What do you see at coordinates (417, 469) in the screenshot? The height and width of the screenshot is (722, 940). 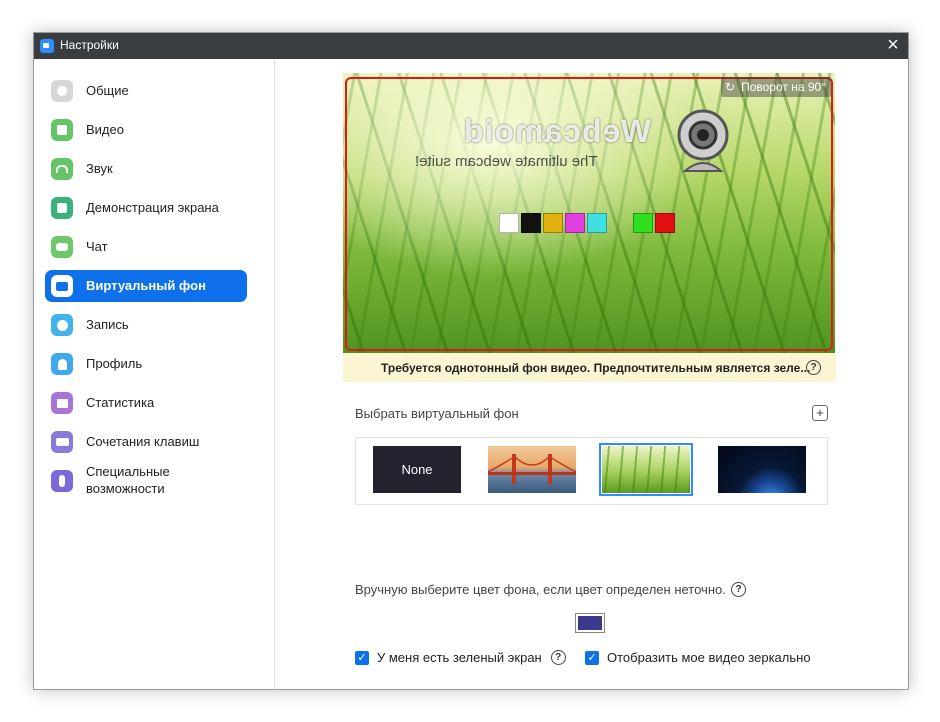 I see `thumb-none: None` at bounding box center [417, 469].